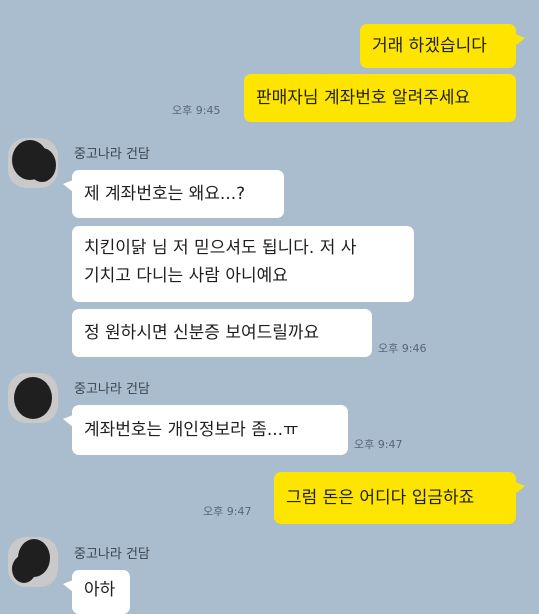 The width and height of the screenshot is (539, 614). What do you see at coordinates (191, 430) in the screenshot?
I see `message-text: 계좌번호는 개인정보라 좀...ㅠ` at bounding box center [191, 430].